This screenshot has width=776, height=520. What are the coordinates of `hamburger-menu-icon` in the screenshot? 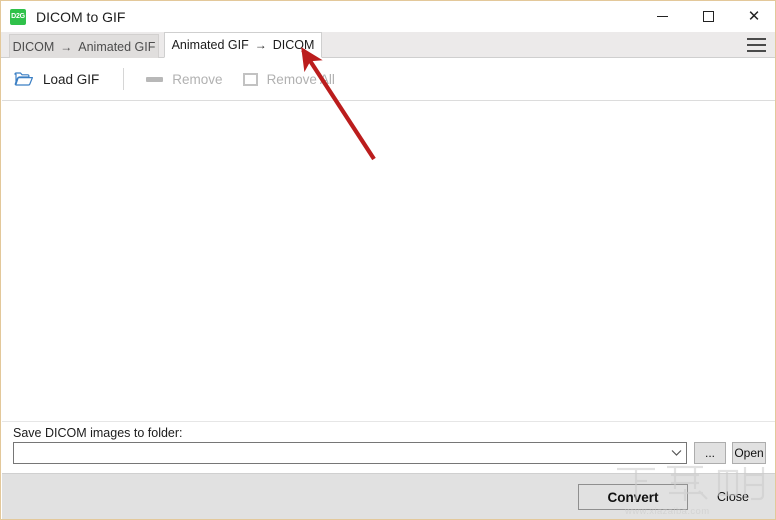 It's located at (756, 45).